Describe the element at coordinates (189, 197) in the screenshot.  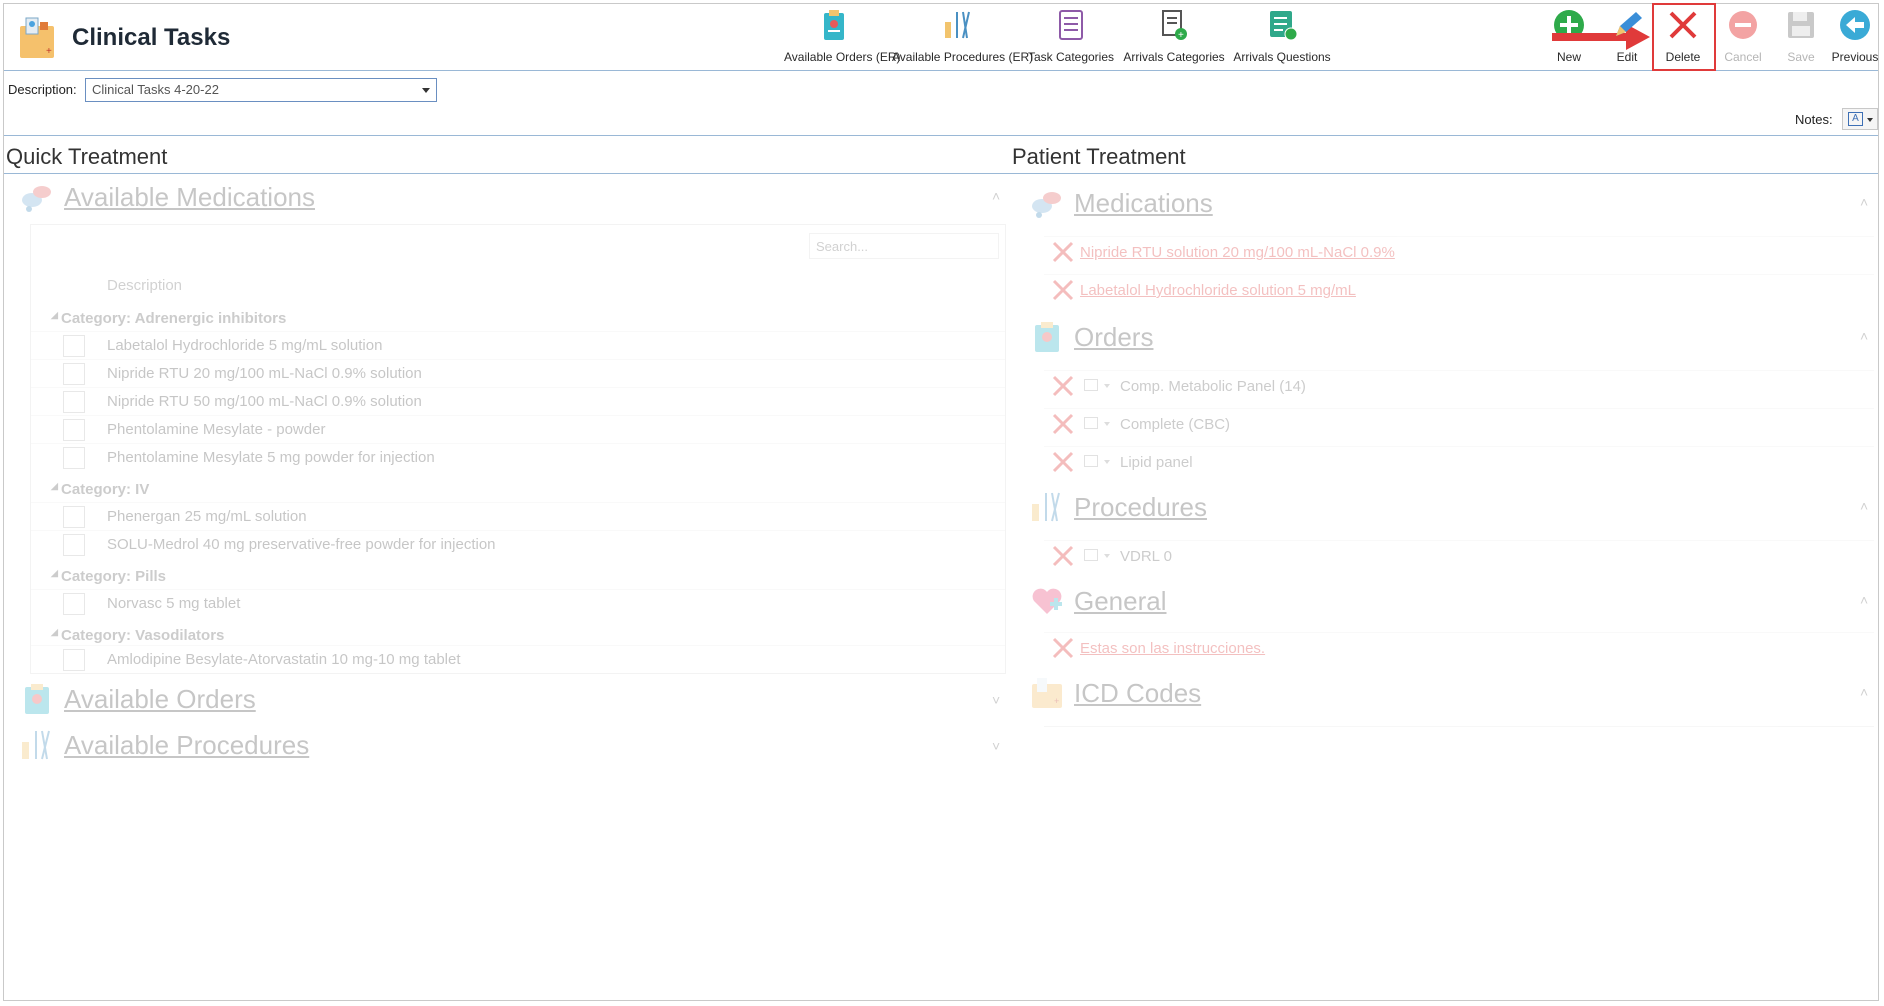
I see `available-medications-title: Available Medications` at that location.